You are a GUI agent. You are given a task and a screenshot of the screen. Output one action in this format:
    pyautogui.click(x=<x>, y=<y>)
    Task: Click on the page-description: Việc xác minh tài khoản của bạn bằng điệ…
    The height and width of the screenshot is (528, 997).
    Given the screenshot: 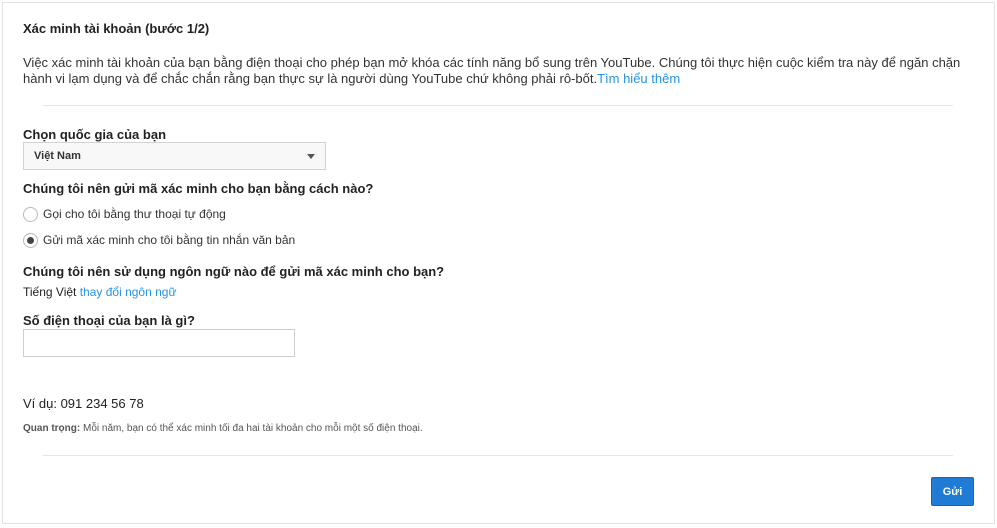 What is the action you would take?
    pyautogui.click(x=503, y=71)
    